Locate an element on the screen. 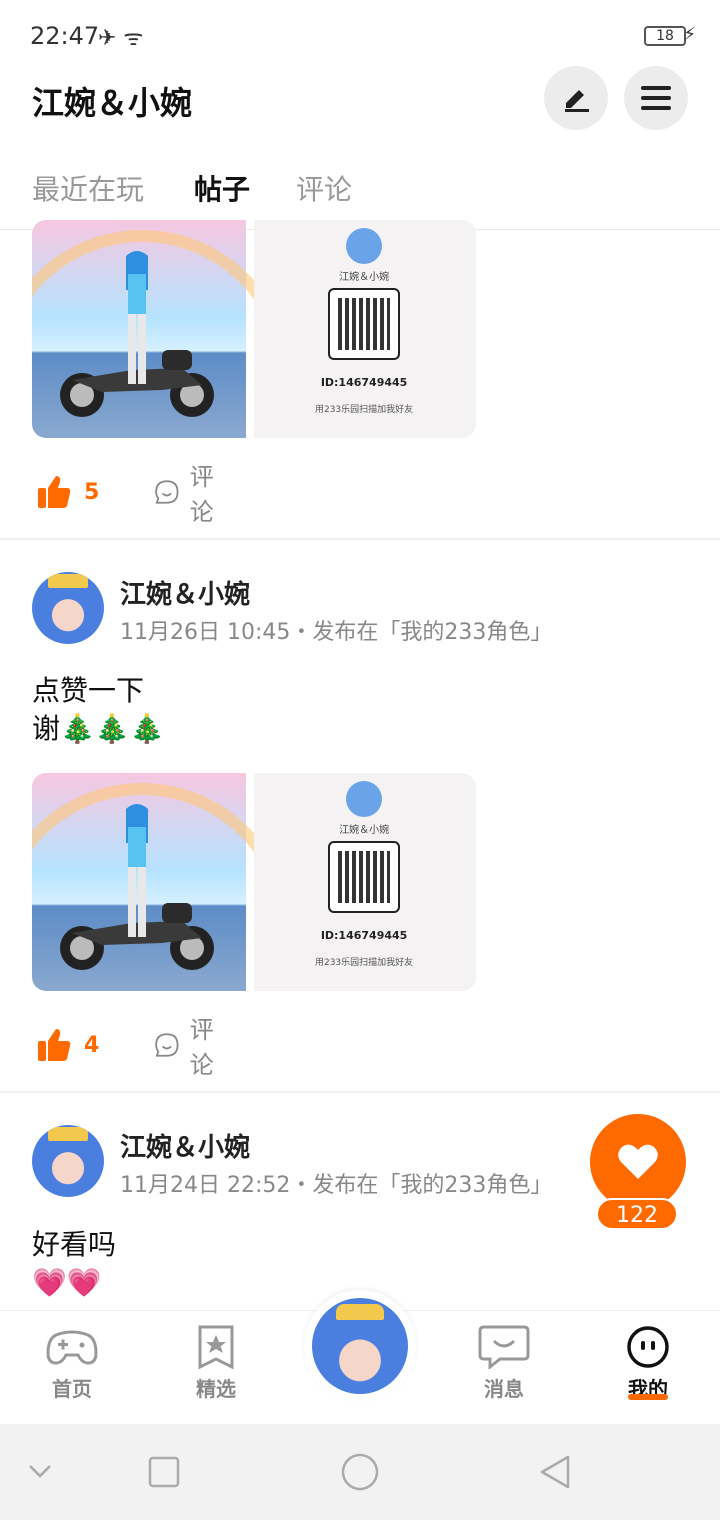 The width and height of the screenshot is (720, 1520). charging-icon: ⚡ is located at coordinates (689, 34).